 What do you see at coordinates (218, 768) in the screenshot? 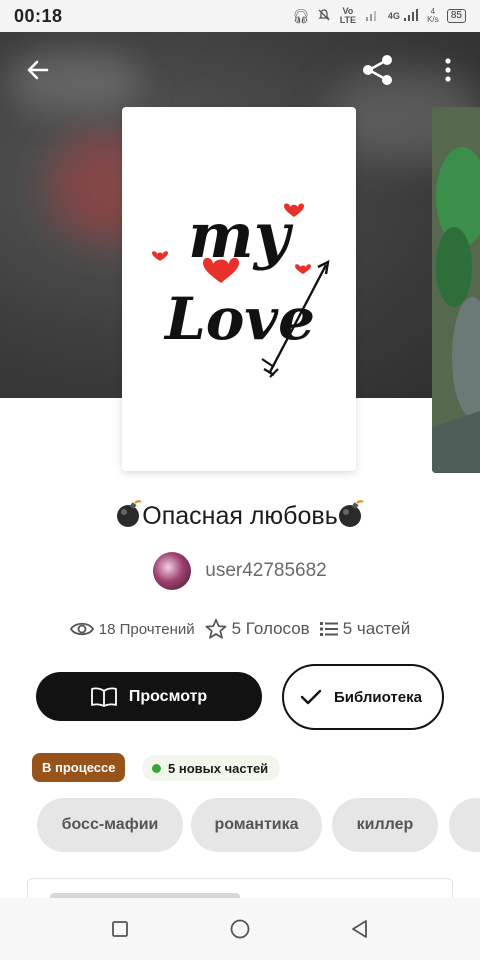
I see `new-parts-label: 5 новых частей` at bounding box center [218, 768].